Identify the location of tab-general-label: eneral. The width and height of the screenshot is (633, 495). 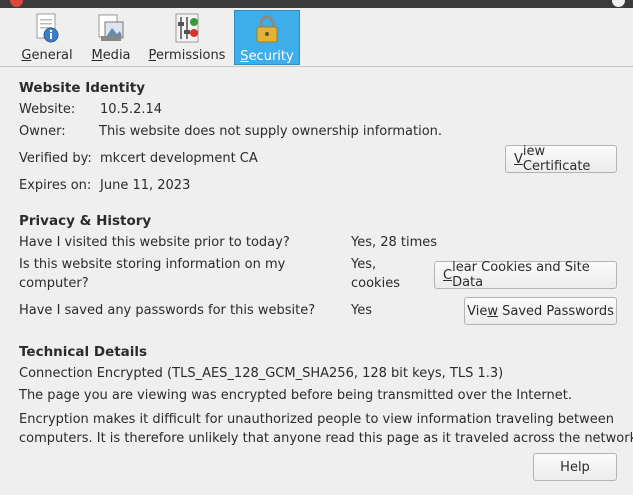
(52, 55).